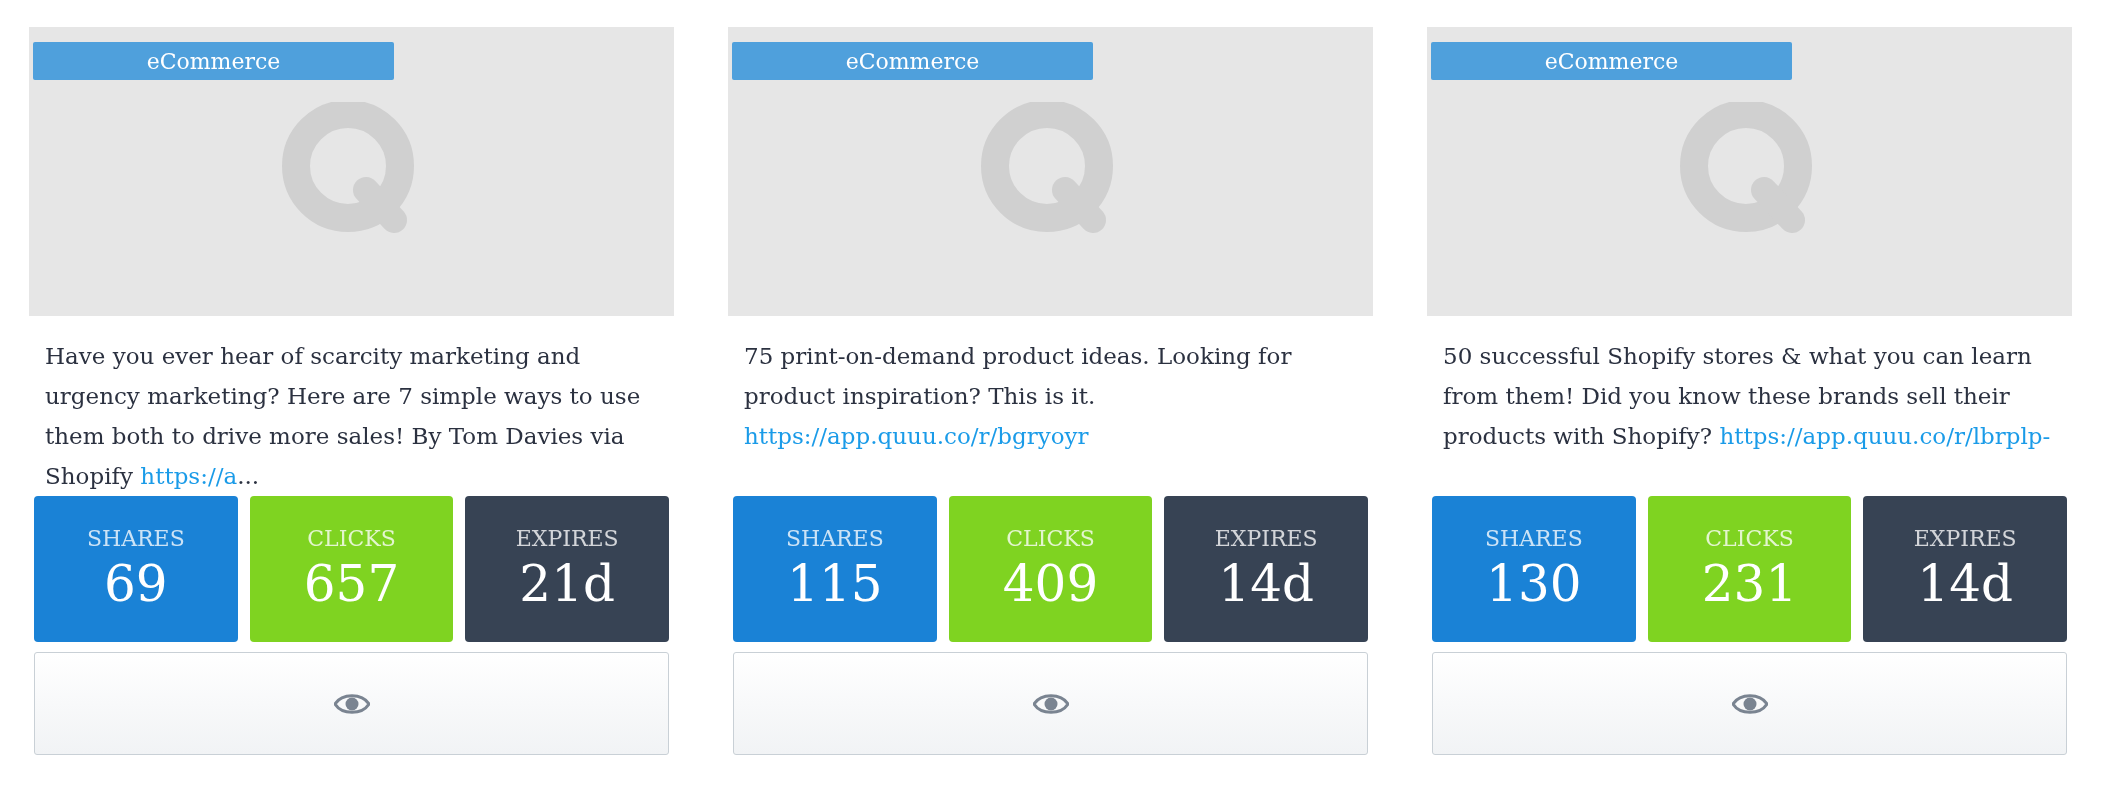  I want to click on stat-value: 130, so click(1534, 584).